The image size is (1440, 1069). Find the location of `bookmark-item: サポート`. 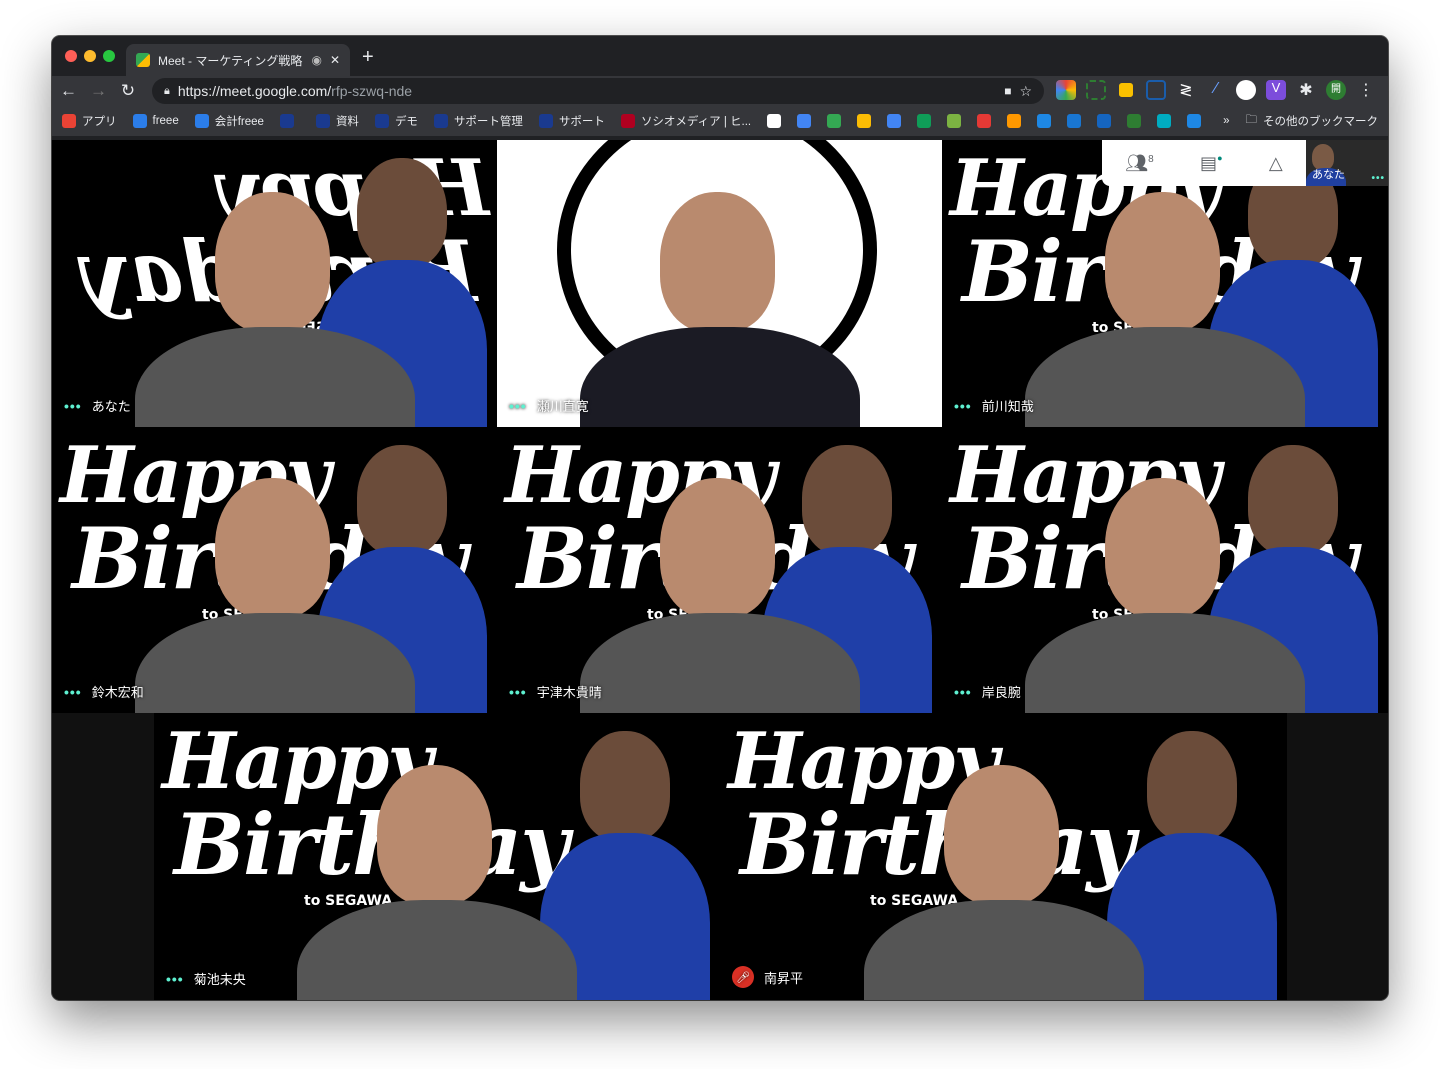

bookmark-item: サポート is located at coordinates (571, 121).